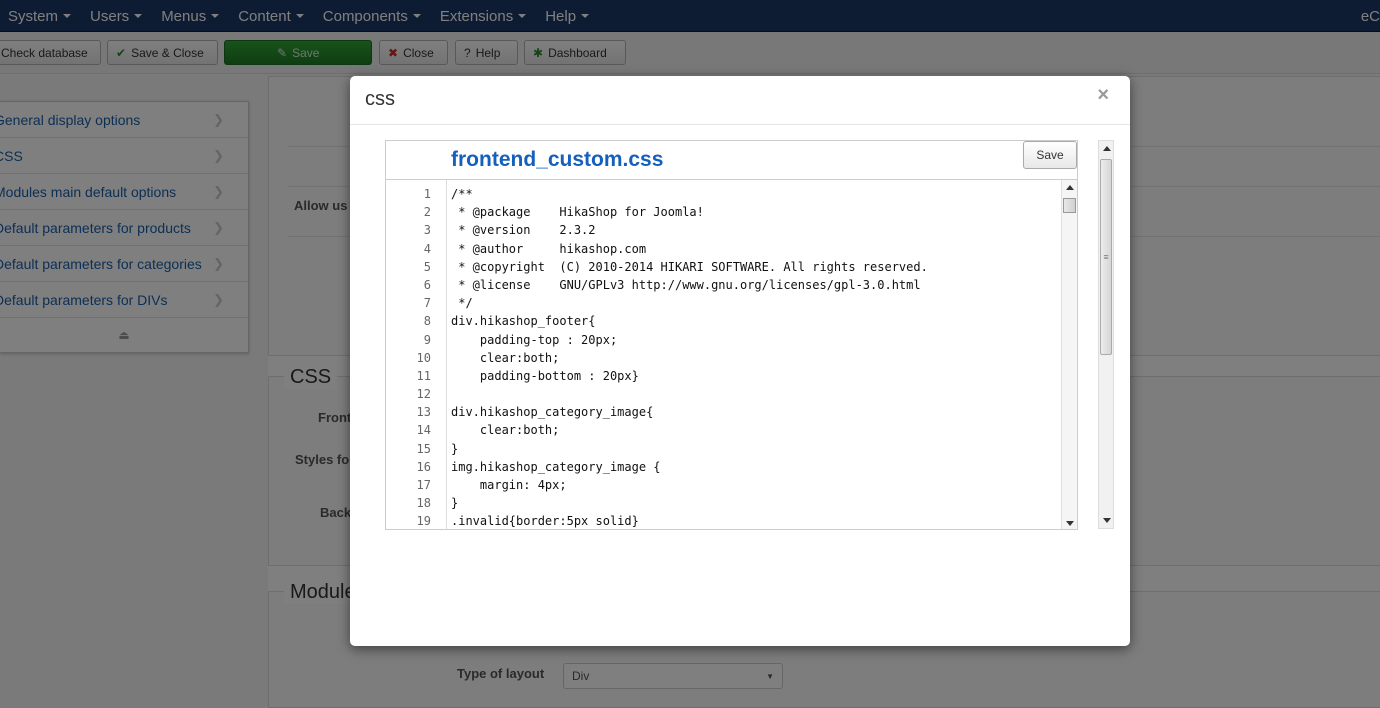 The height and width of the screenshot is (708, 1380). Describe the element at coordinates (427, 230) in the screenshot. I see `line-number: 3` at that location.